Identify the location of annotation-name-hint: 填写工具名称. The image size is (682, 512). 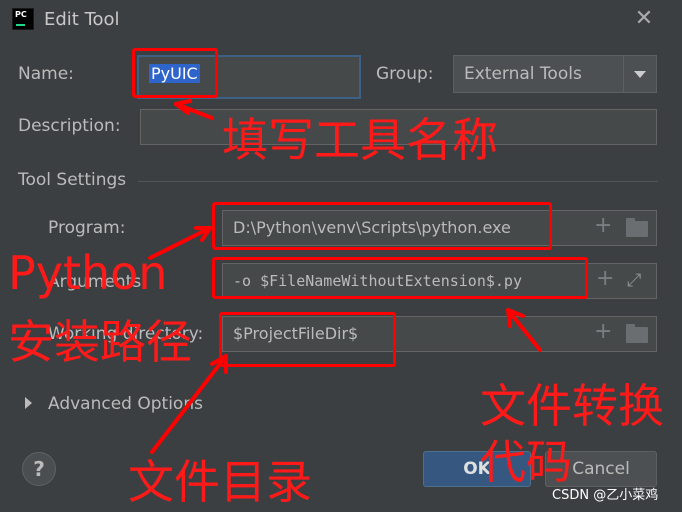
(360, 140).